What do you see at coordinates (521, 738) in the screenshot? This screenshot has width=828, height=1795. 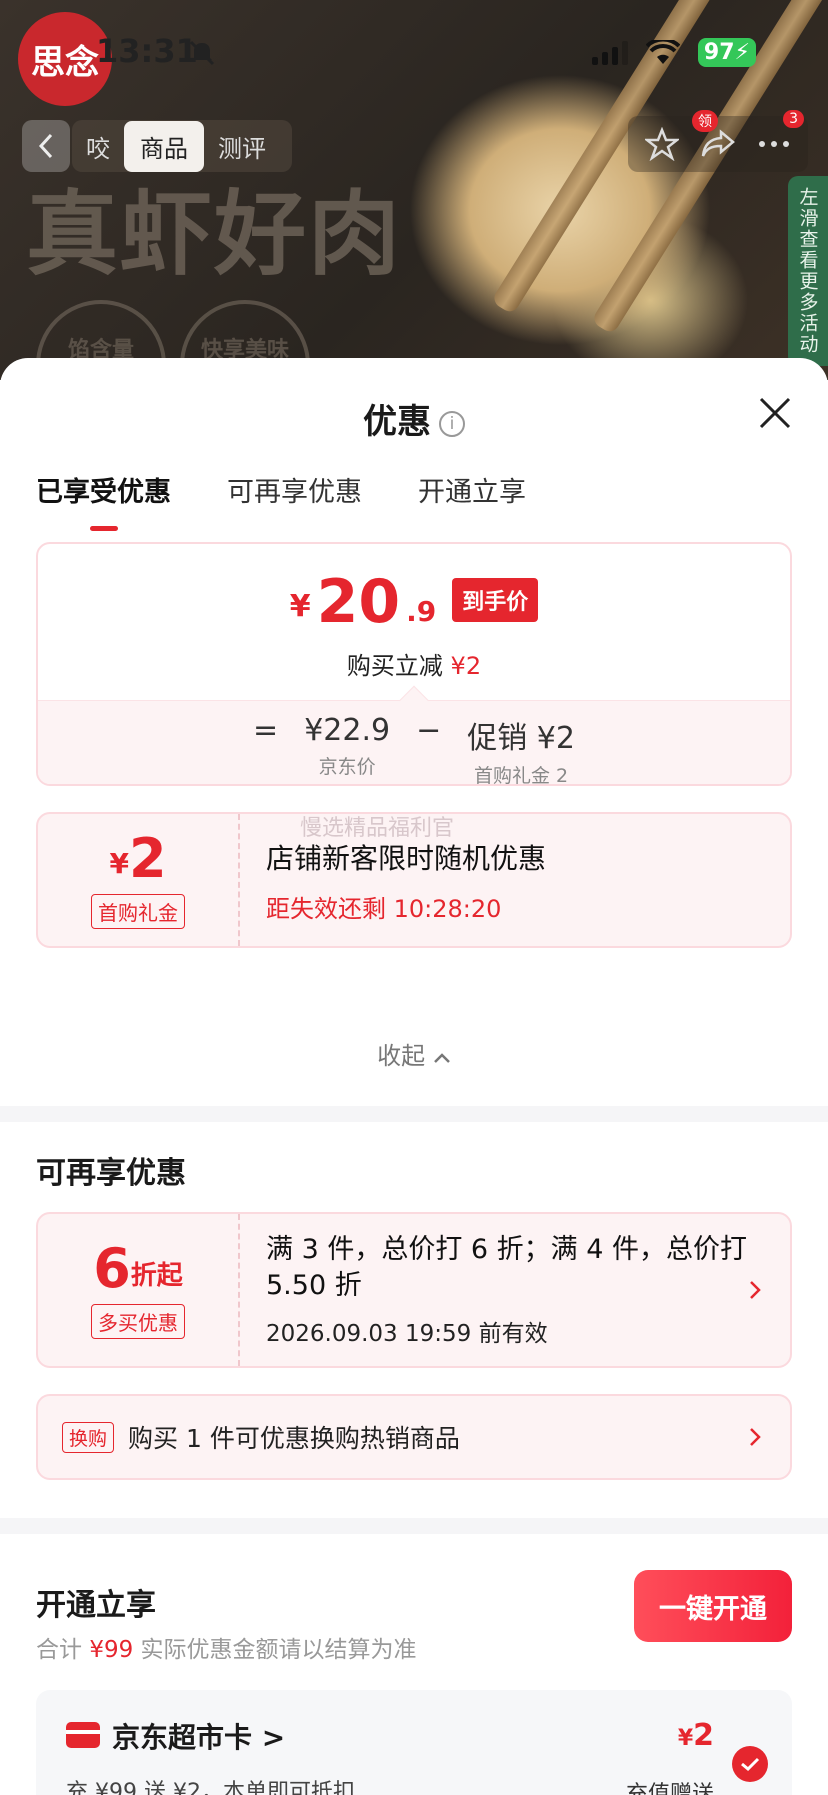 I see `promo-amount: 促销 ¥2` at bounding box center [521, 738].